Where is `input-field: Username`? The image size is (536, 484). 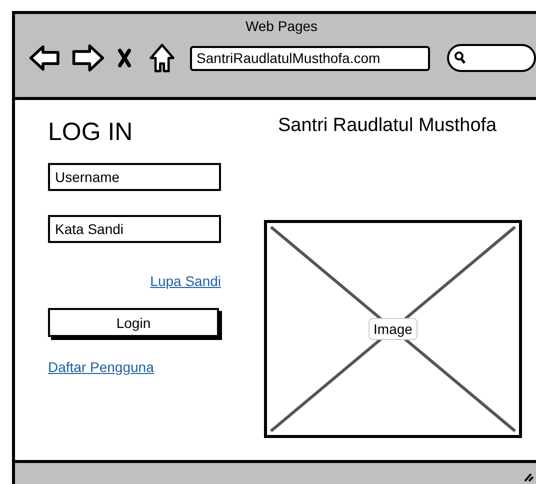
input-field: Username is located at coordinates (134, 177).